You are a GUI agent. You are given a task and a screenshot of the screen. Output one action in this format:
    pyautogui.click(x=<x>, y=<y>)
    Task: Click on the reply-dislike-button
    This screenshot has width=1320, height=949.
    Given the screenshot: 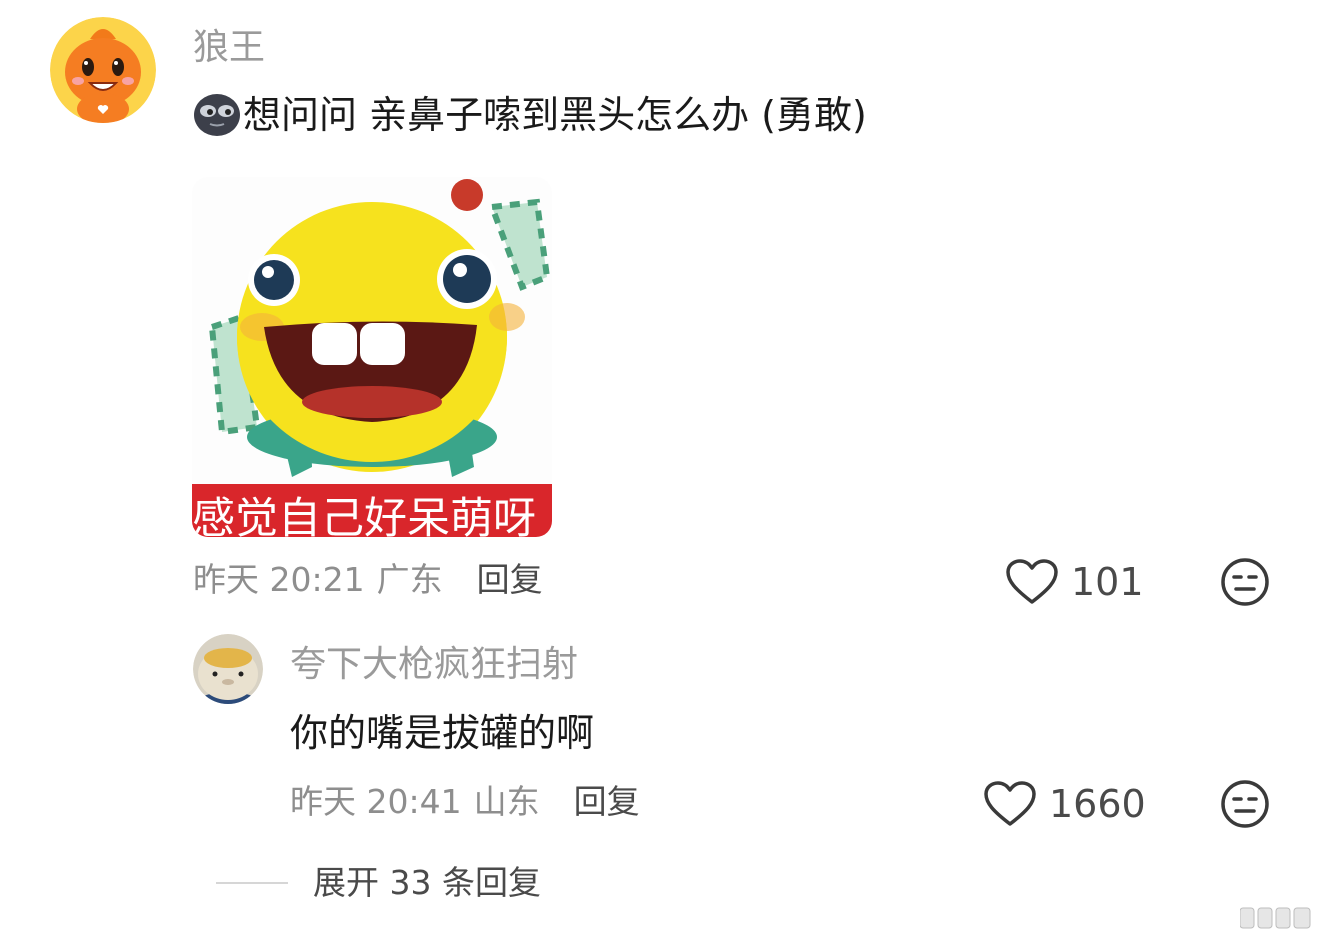 What is the action you would take?
    pyautogui.click(x=1245, y=804)
    